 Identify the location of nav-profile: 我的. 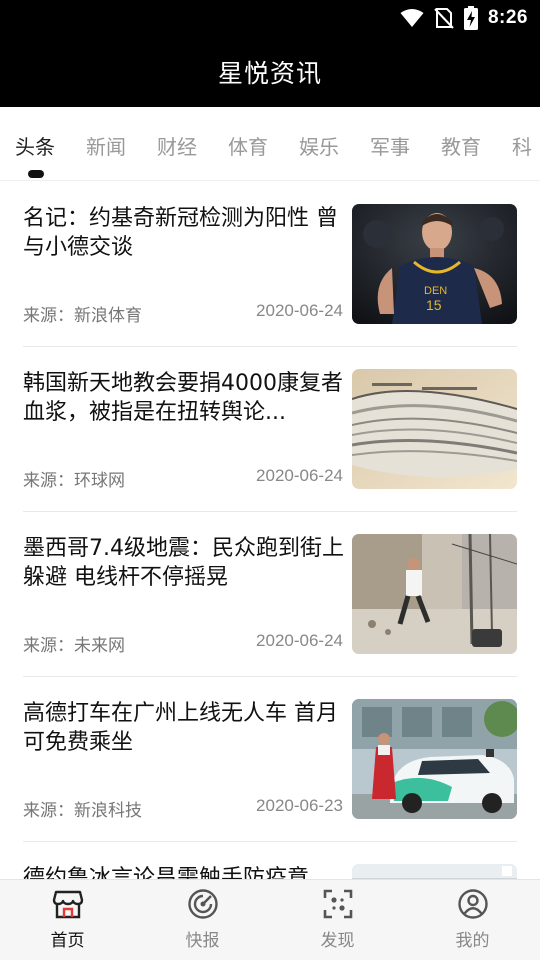
(472, 920).